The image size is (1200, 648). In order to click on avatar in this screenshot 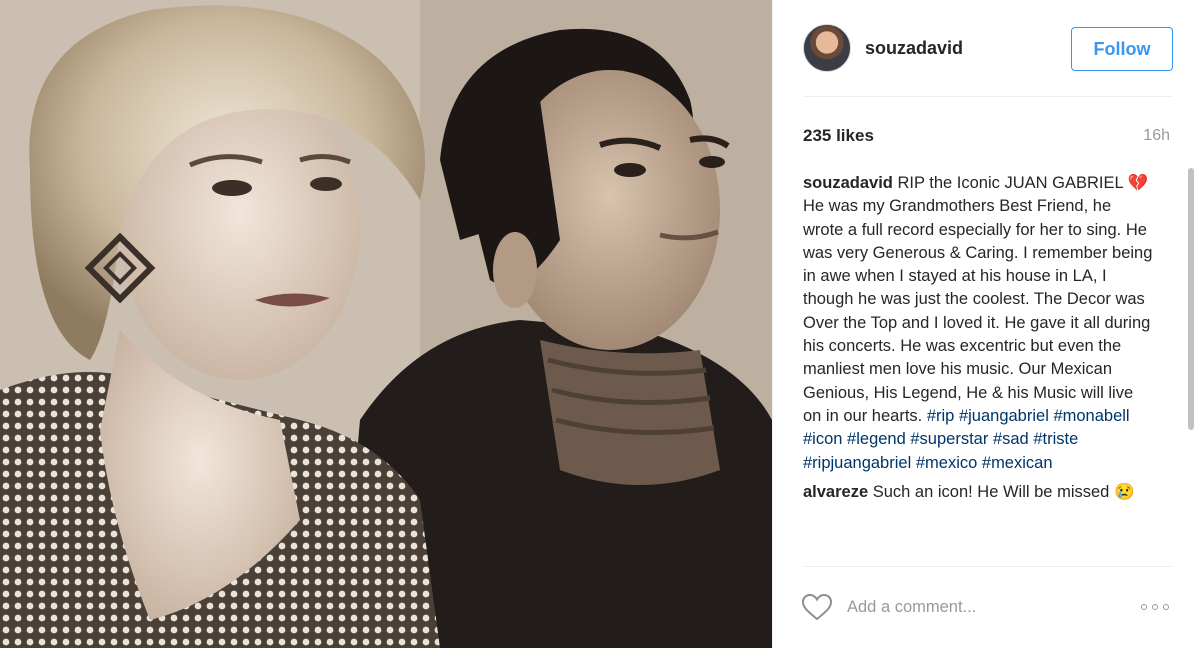, I will do `click(827, 48)`.